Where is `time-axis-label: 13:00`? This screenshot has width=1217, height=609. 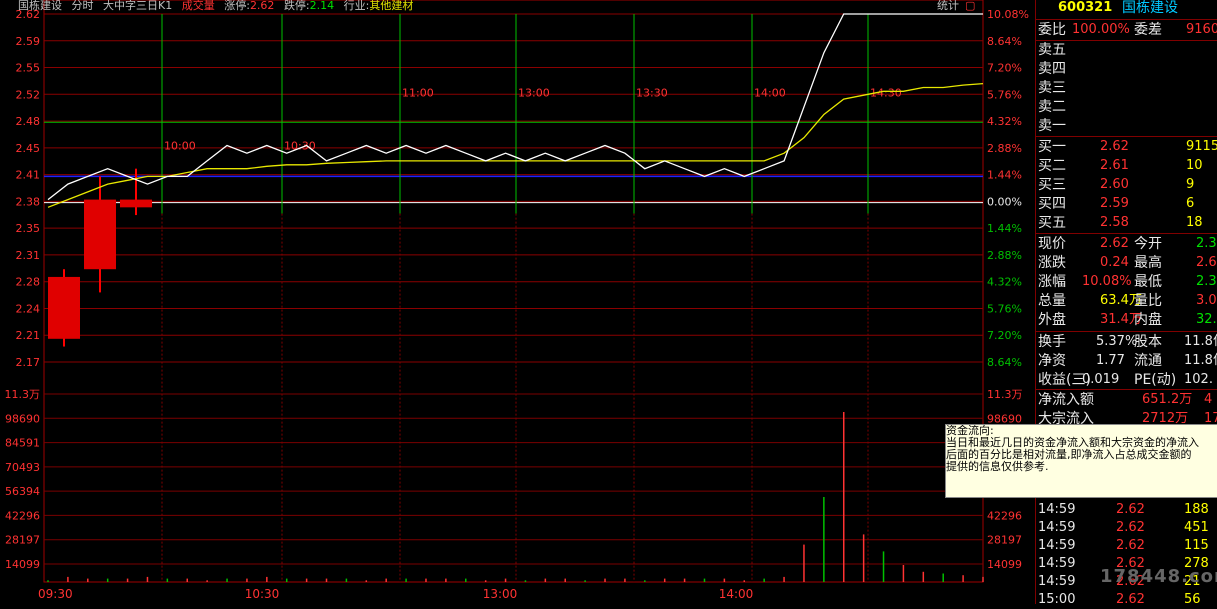
time-axis-label: 13:00 is located at coordinates (500, 594).